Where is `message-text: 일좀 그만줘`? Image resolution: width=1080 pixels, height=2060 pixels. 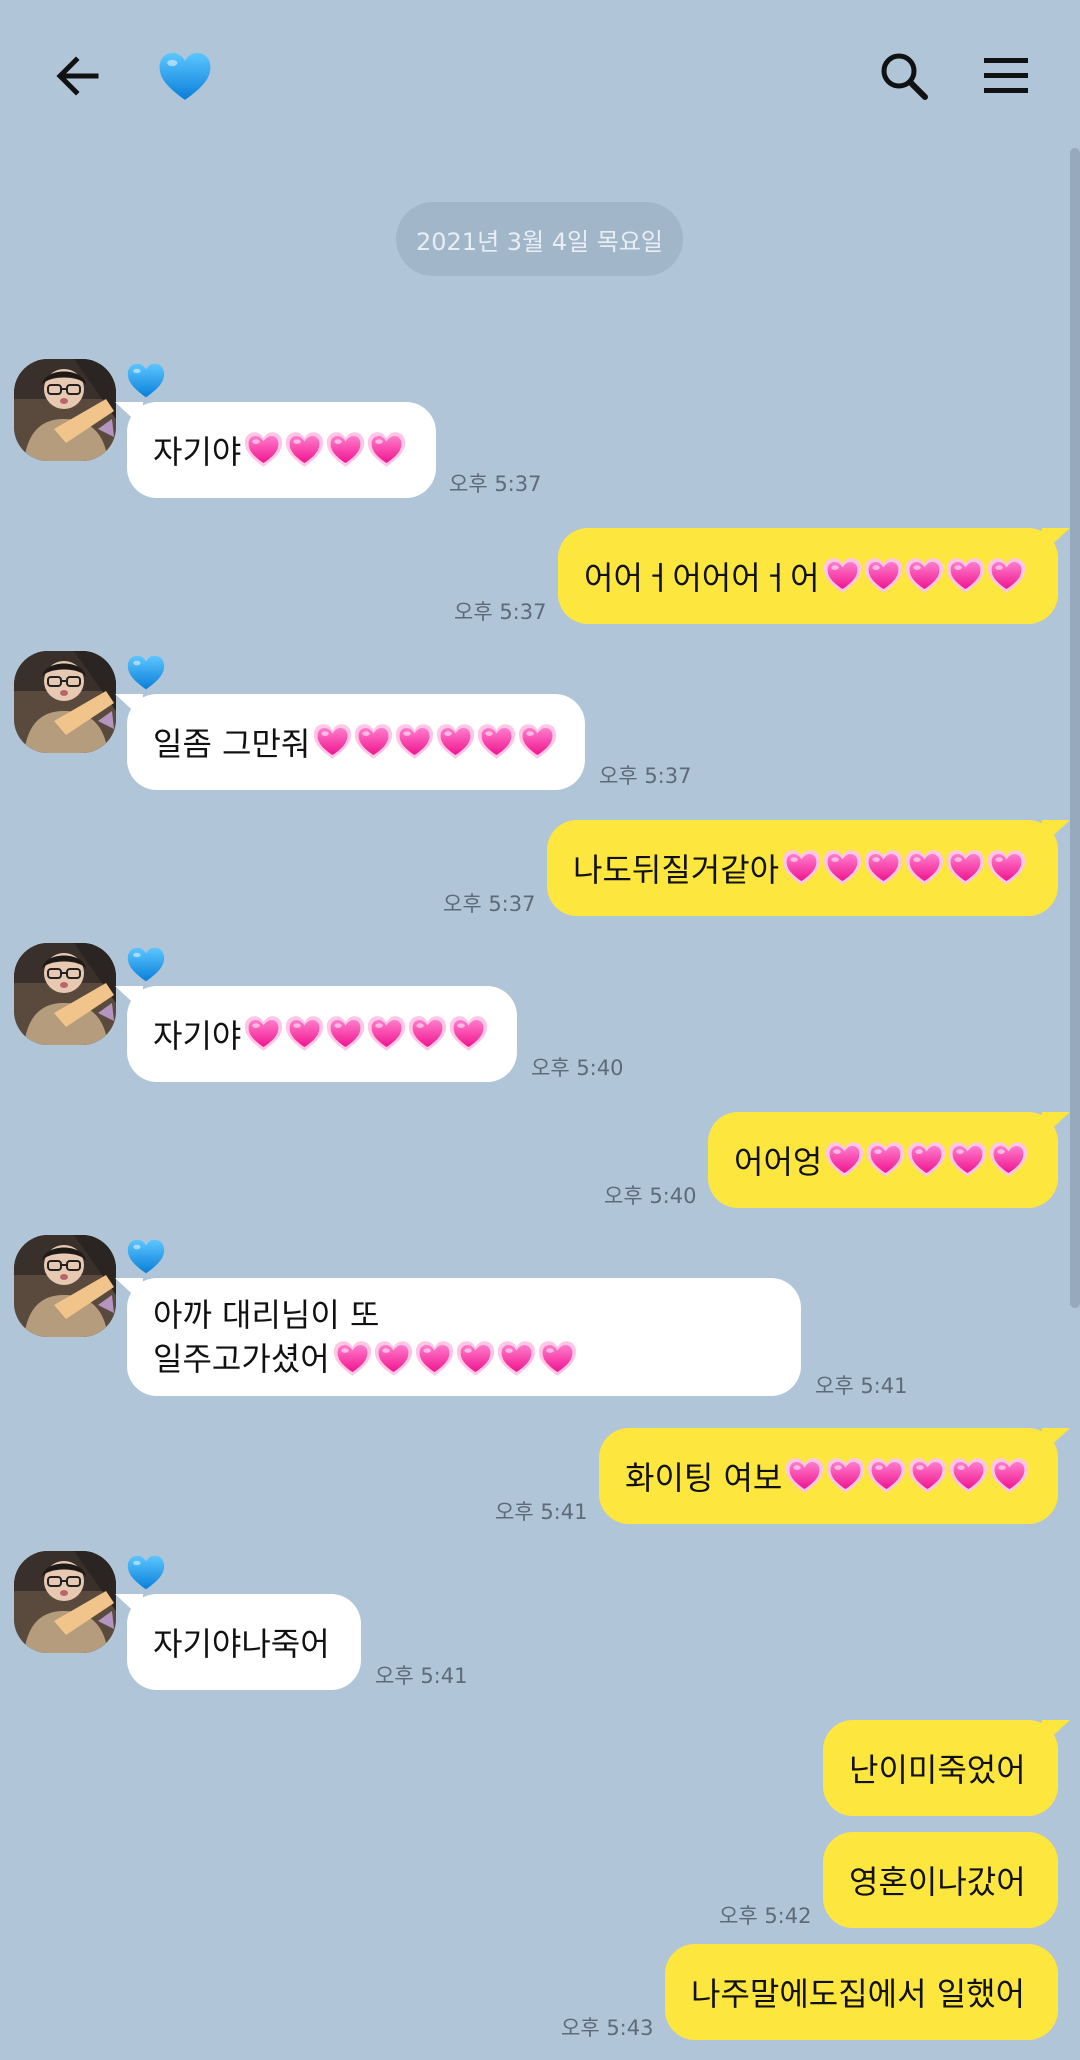
message-text: 일좀 그만줘 is located at coordinates (232, 744).